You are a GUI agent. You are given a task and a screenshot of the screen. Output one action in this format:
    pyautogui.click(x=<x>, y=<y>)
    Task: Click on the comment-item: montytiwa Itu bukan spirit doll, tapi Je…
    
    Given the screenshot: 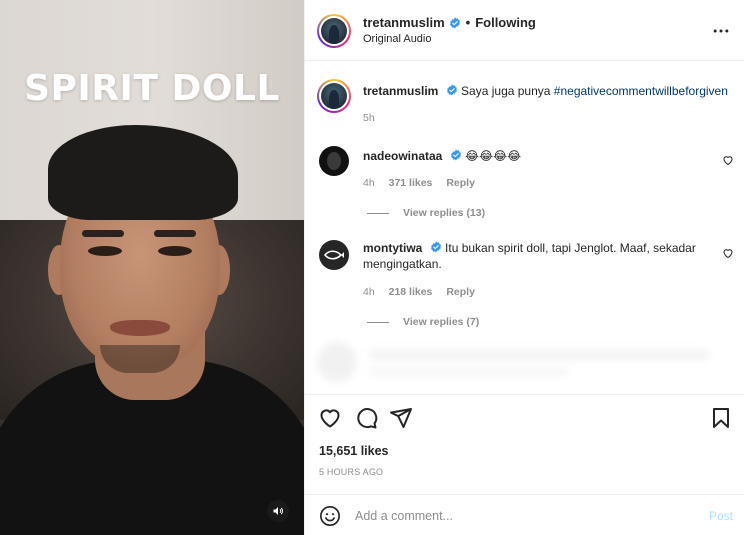 What is the action you would take?
    pyautogui.click(x=524, y=285)
    